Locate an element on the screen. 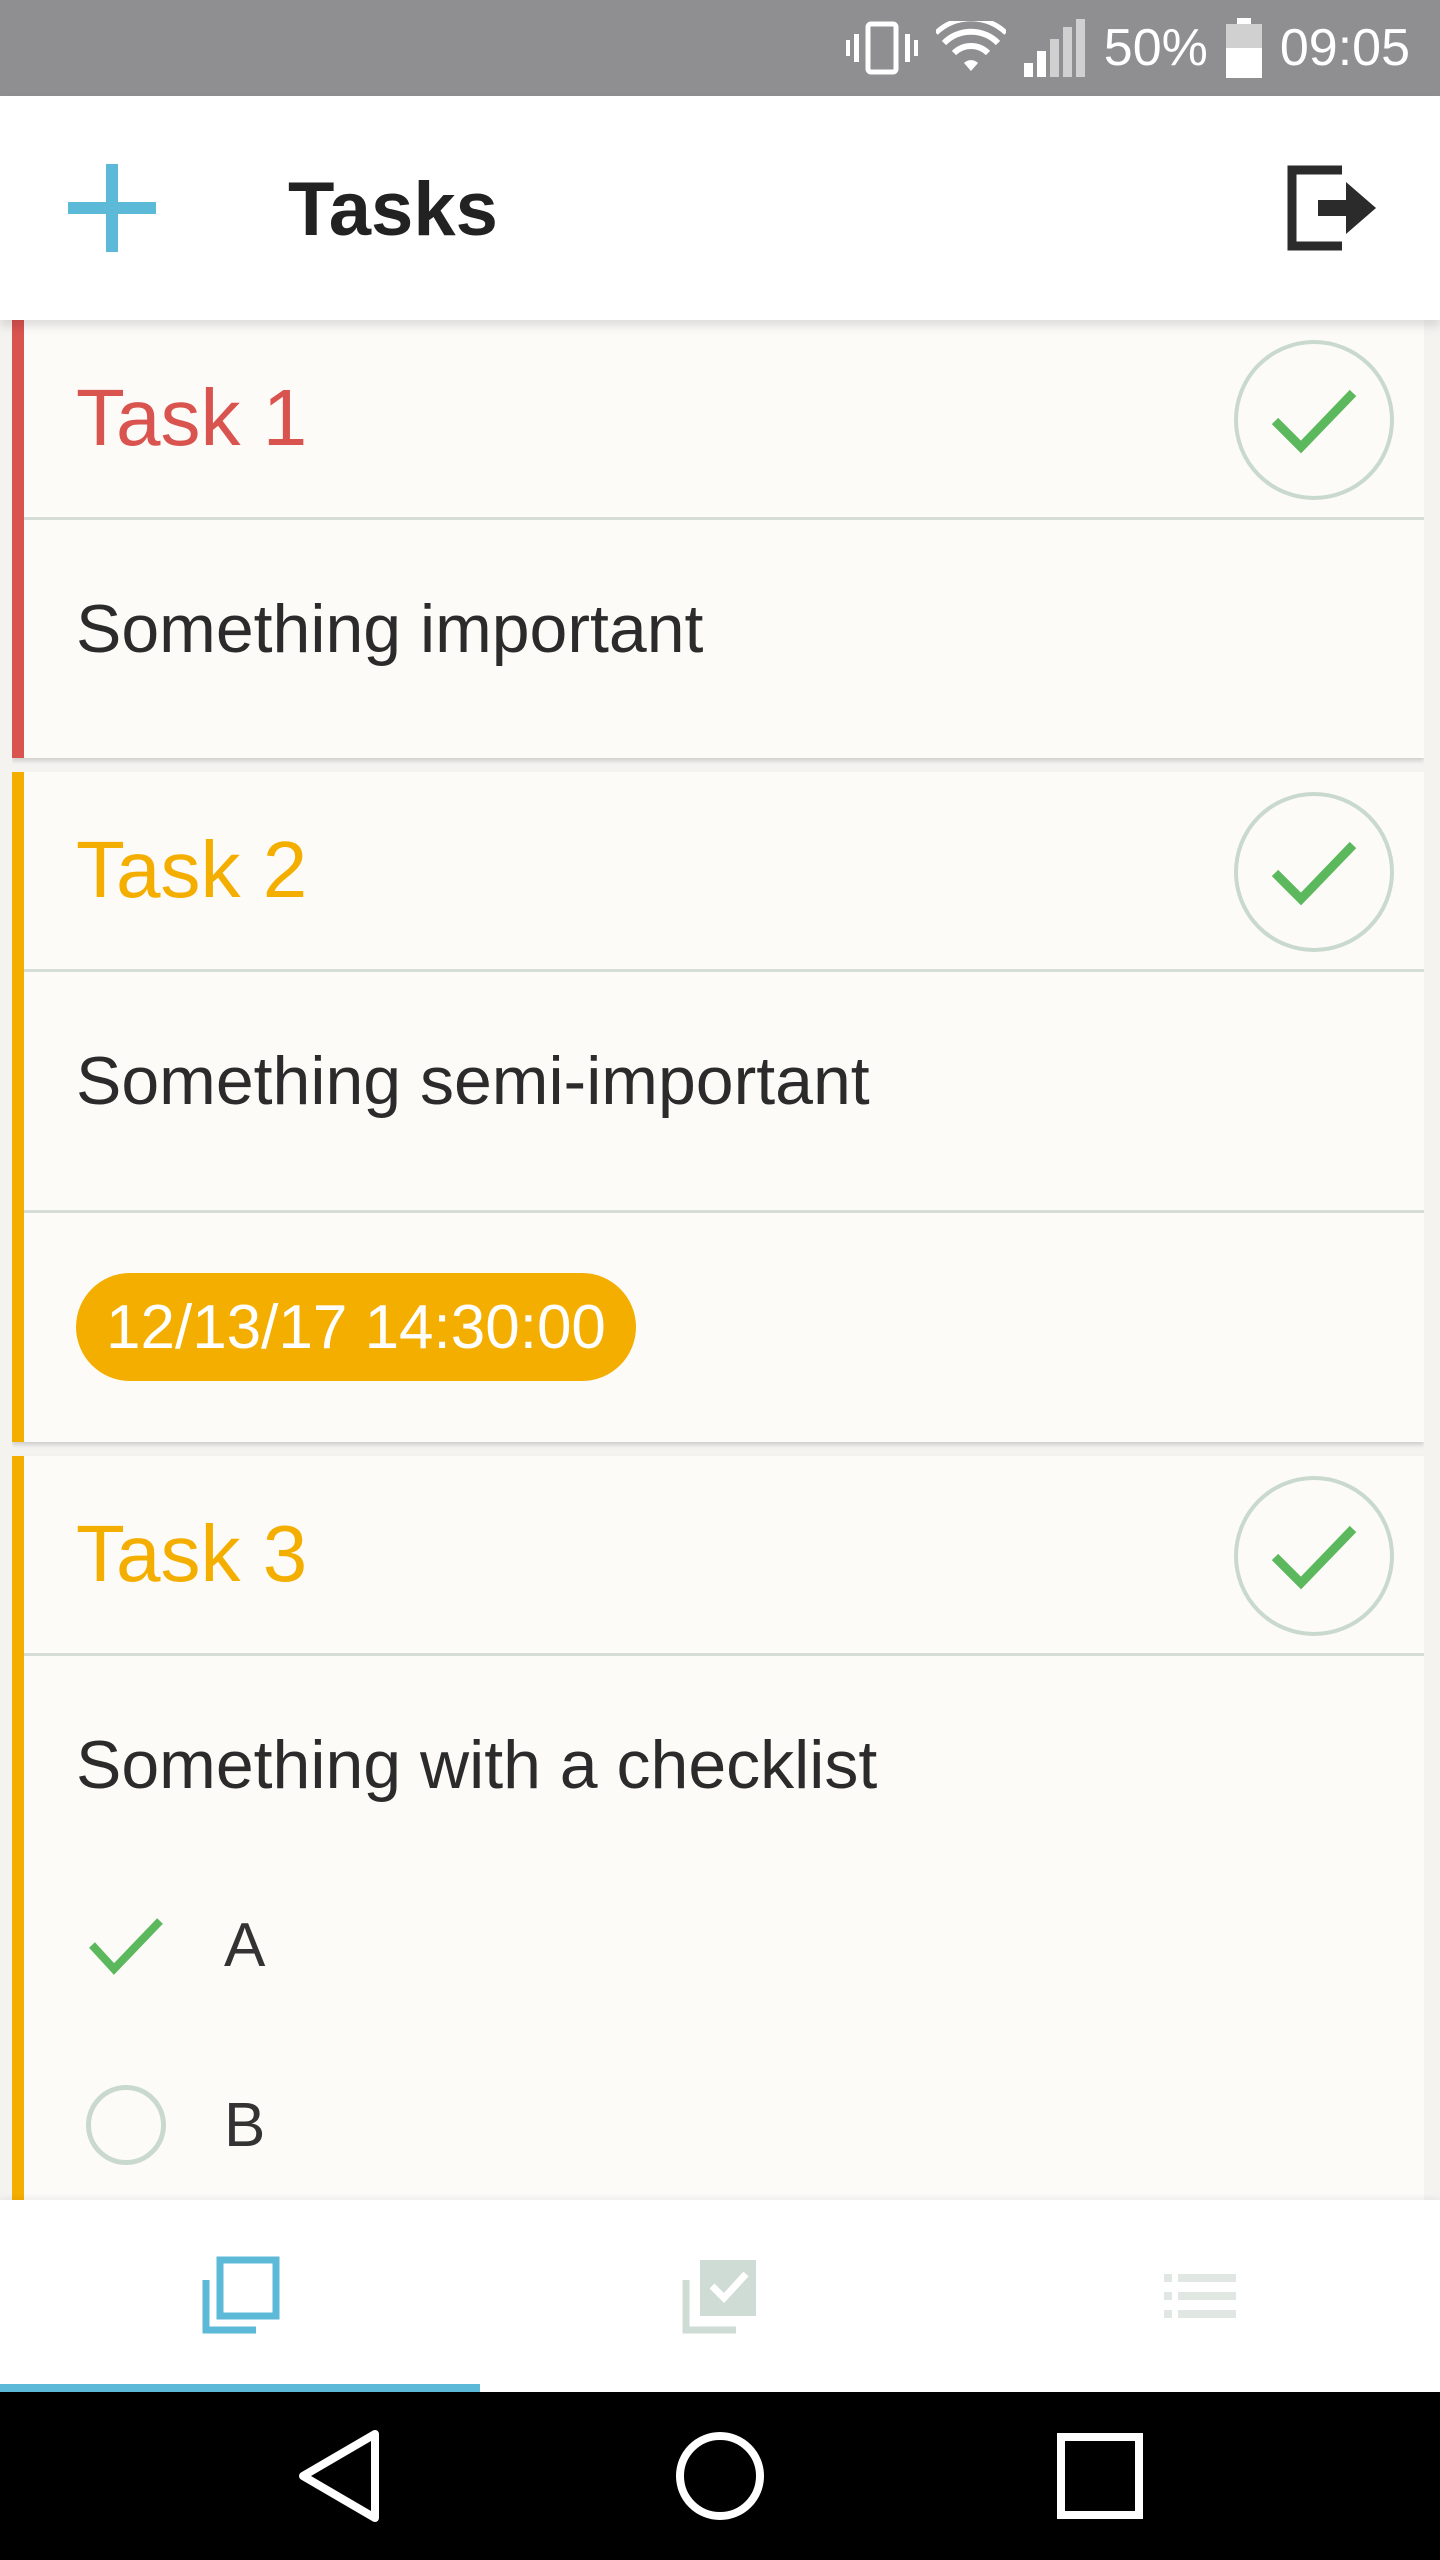 The width and height of the screenshot is (1440, 2560). system-nav-bar is located at coordinates (720, 2476).